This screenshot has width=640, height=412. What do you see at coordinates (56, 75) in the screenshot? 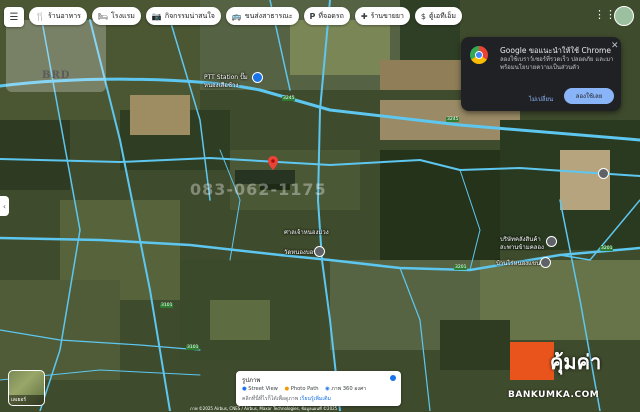
I see `brd-logo-text: BRD` at bounding box center [56, 75].